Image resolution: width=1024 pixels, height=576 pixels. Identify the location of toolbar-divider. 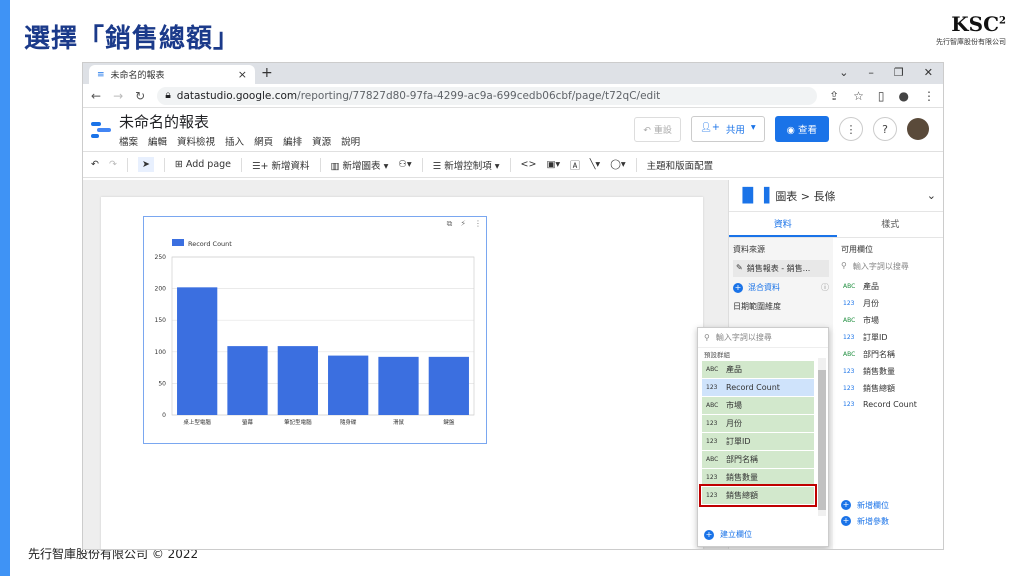
(510, 164).